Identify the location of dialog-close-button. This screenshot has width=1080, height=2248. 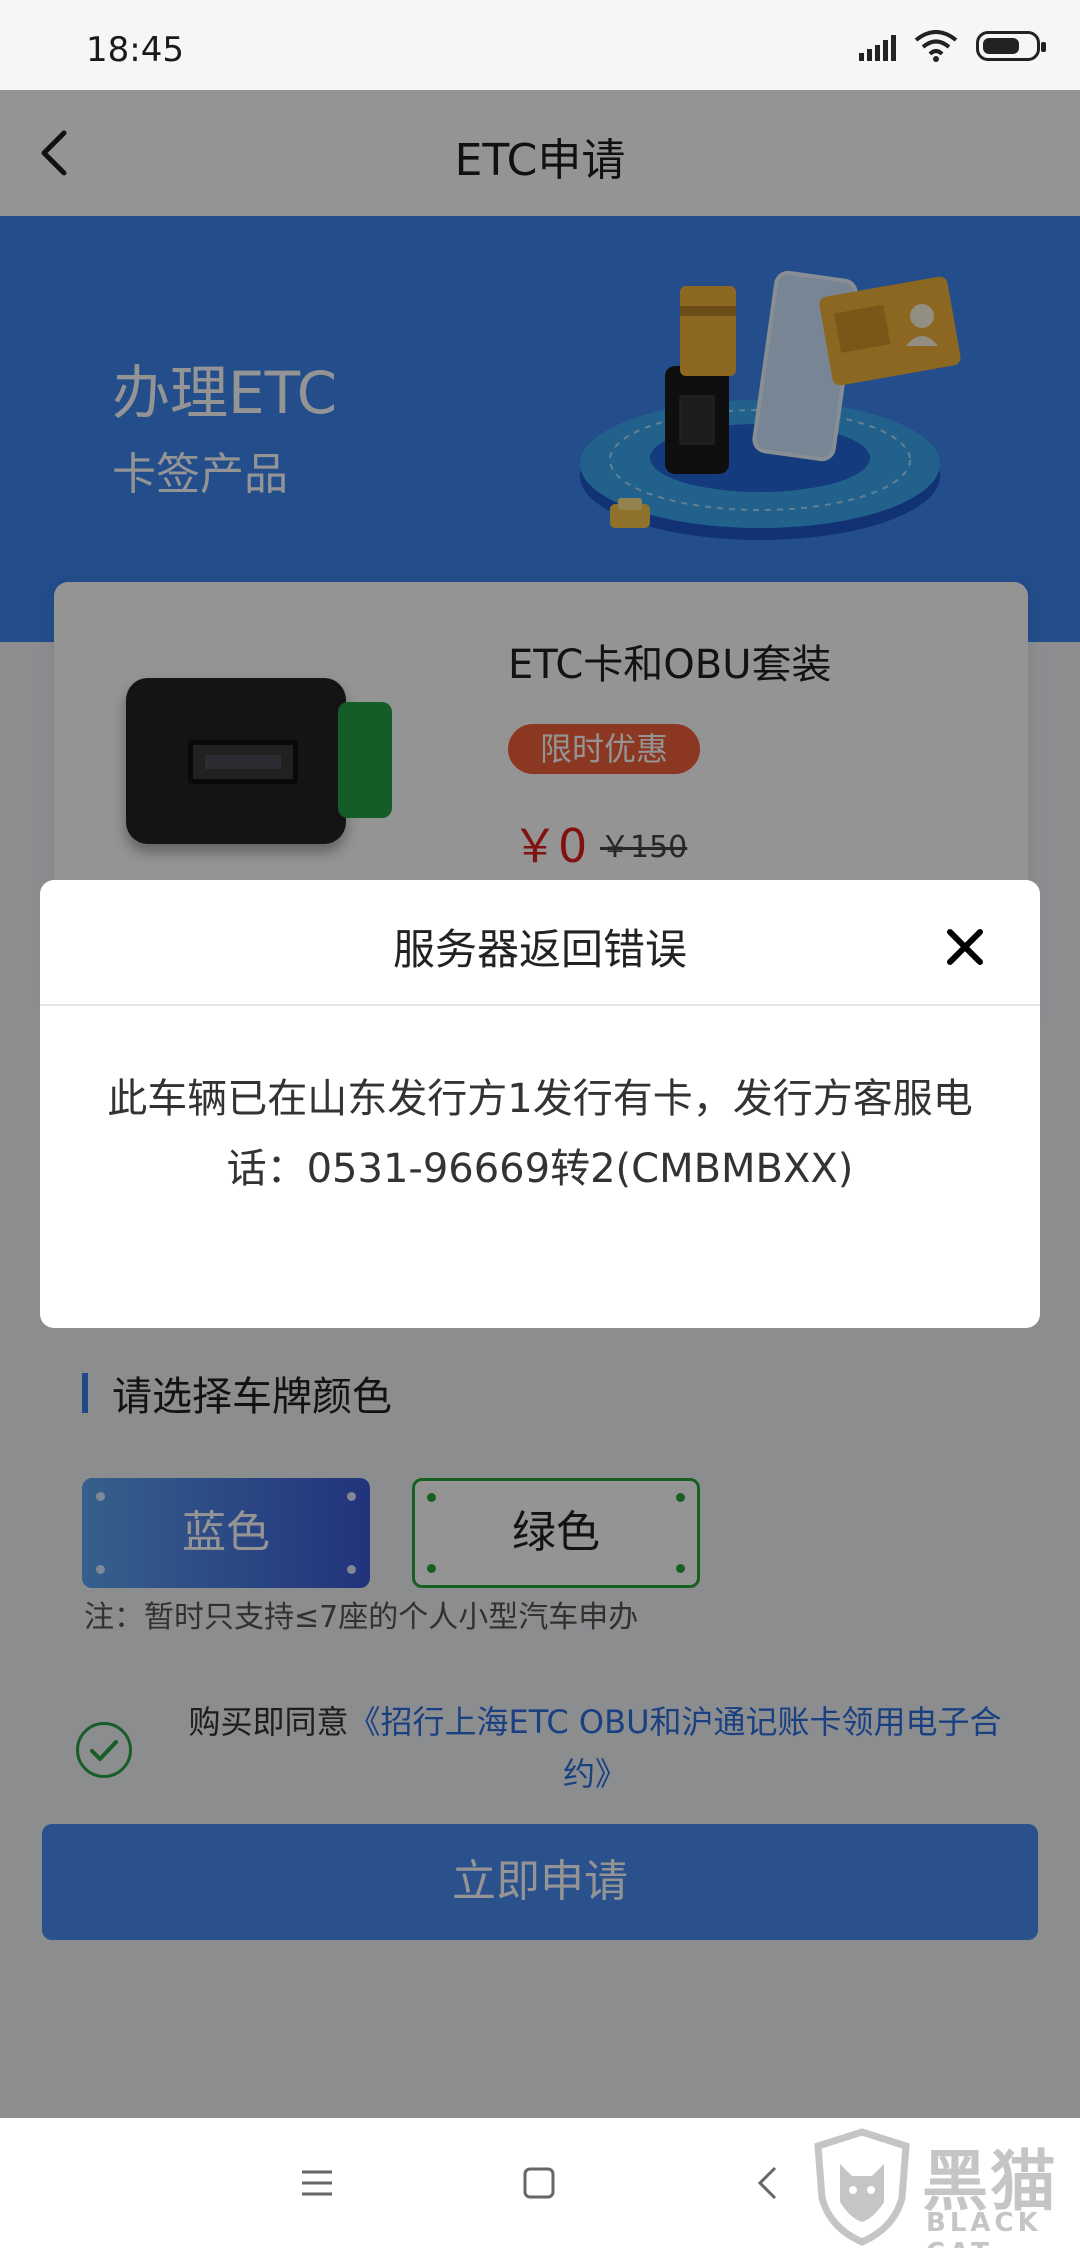
(965, 947).